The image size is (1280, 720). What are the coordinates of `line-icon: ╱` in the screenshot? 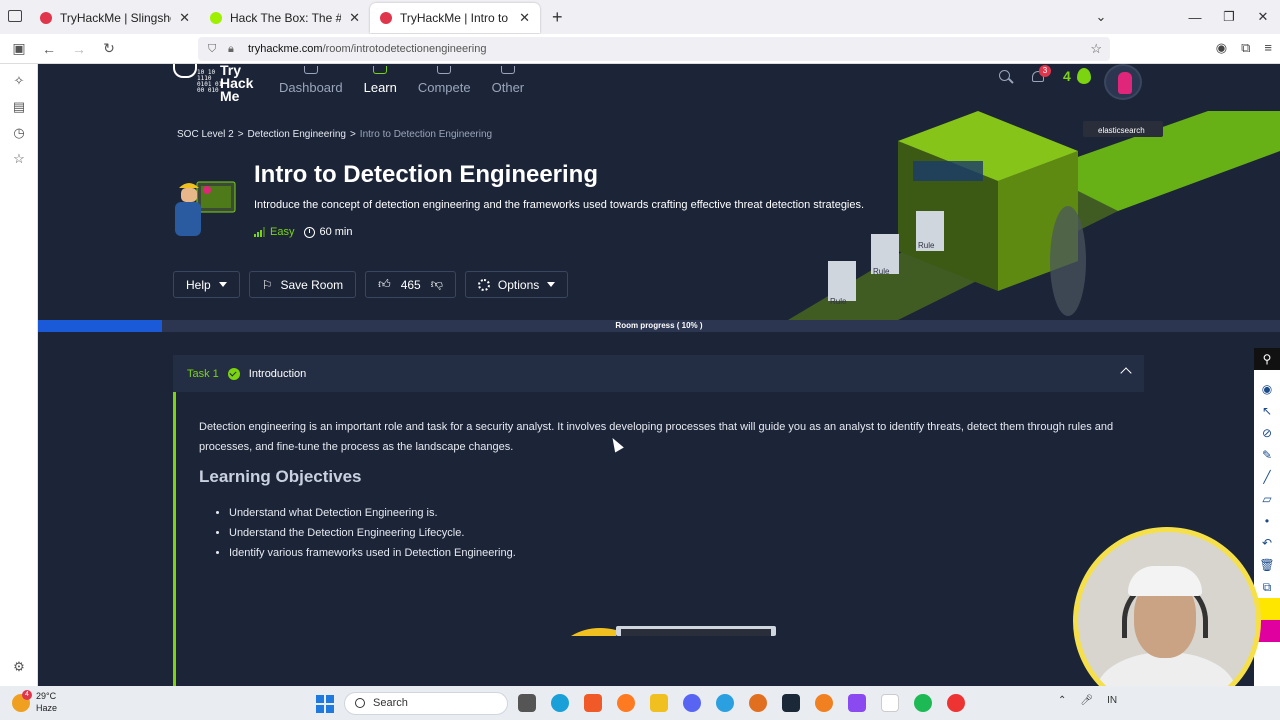 It's located at (1267, 477).